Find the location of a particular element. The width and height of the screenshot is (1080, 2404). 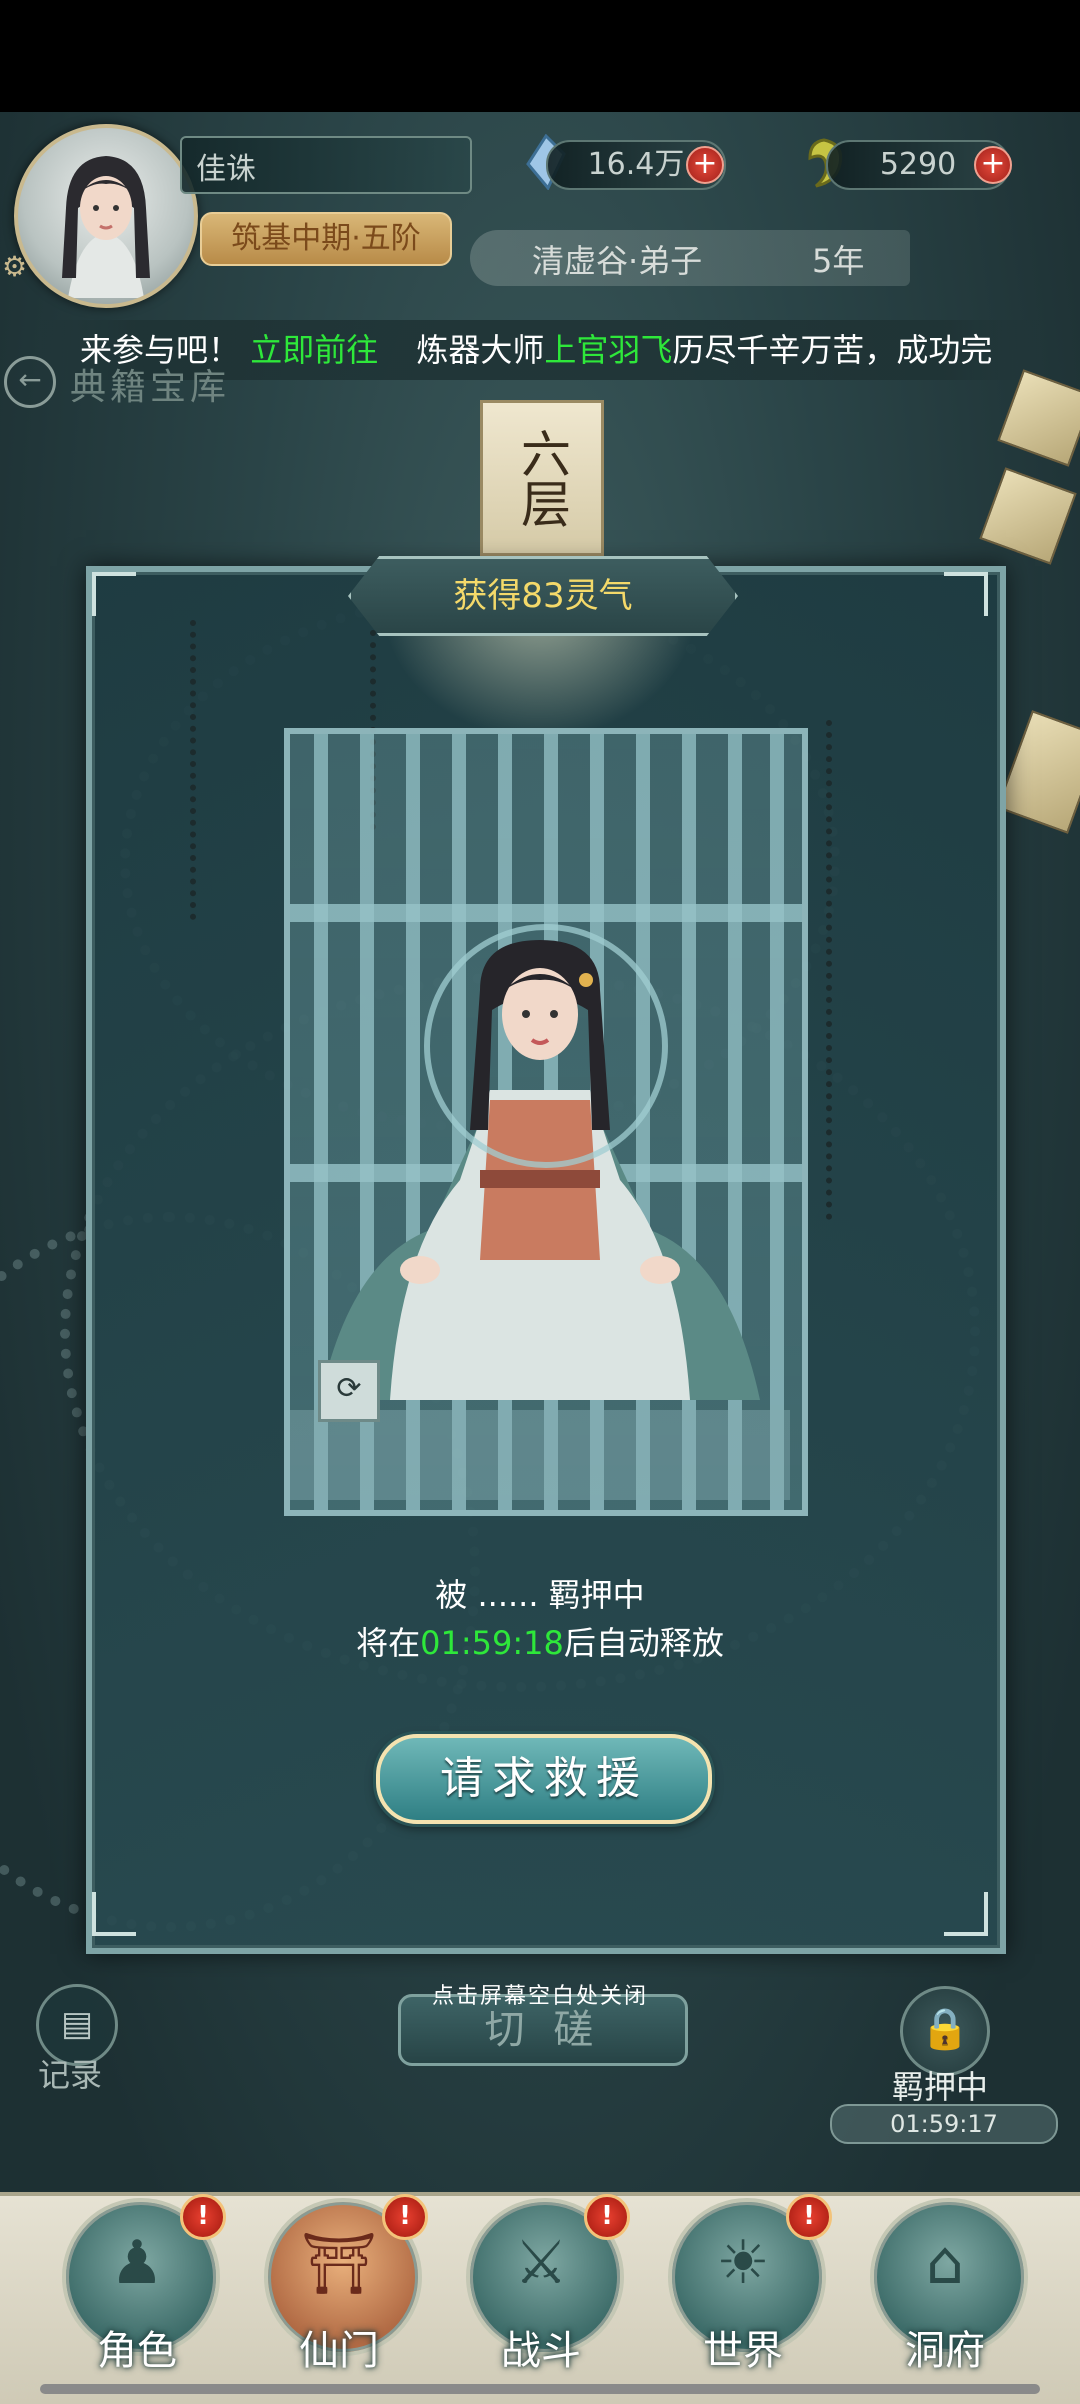

floor-plaque: 六层 is located at coordinates (542, 478).